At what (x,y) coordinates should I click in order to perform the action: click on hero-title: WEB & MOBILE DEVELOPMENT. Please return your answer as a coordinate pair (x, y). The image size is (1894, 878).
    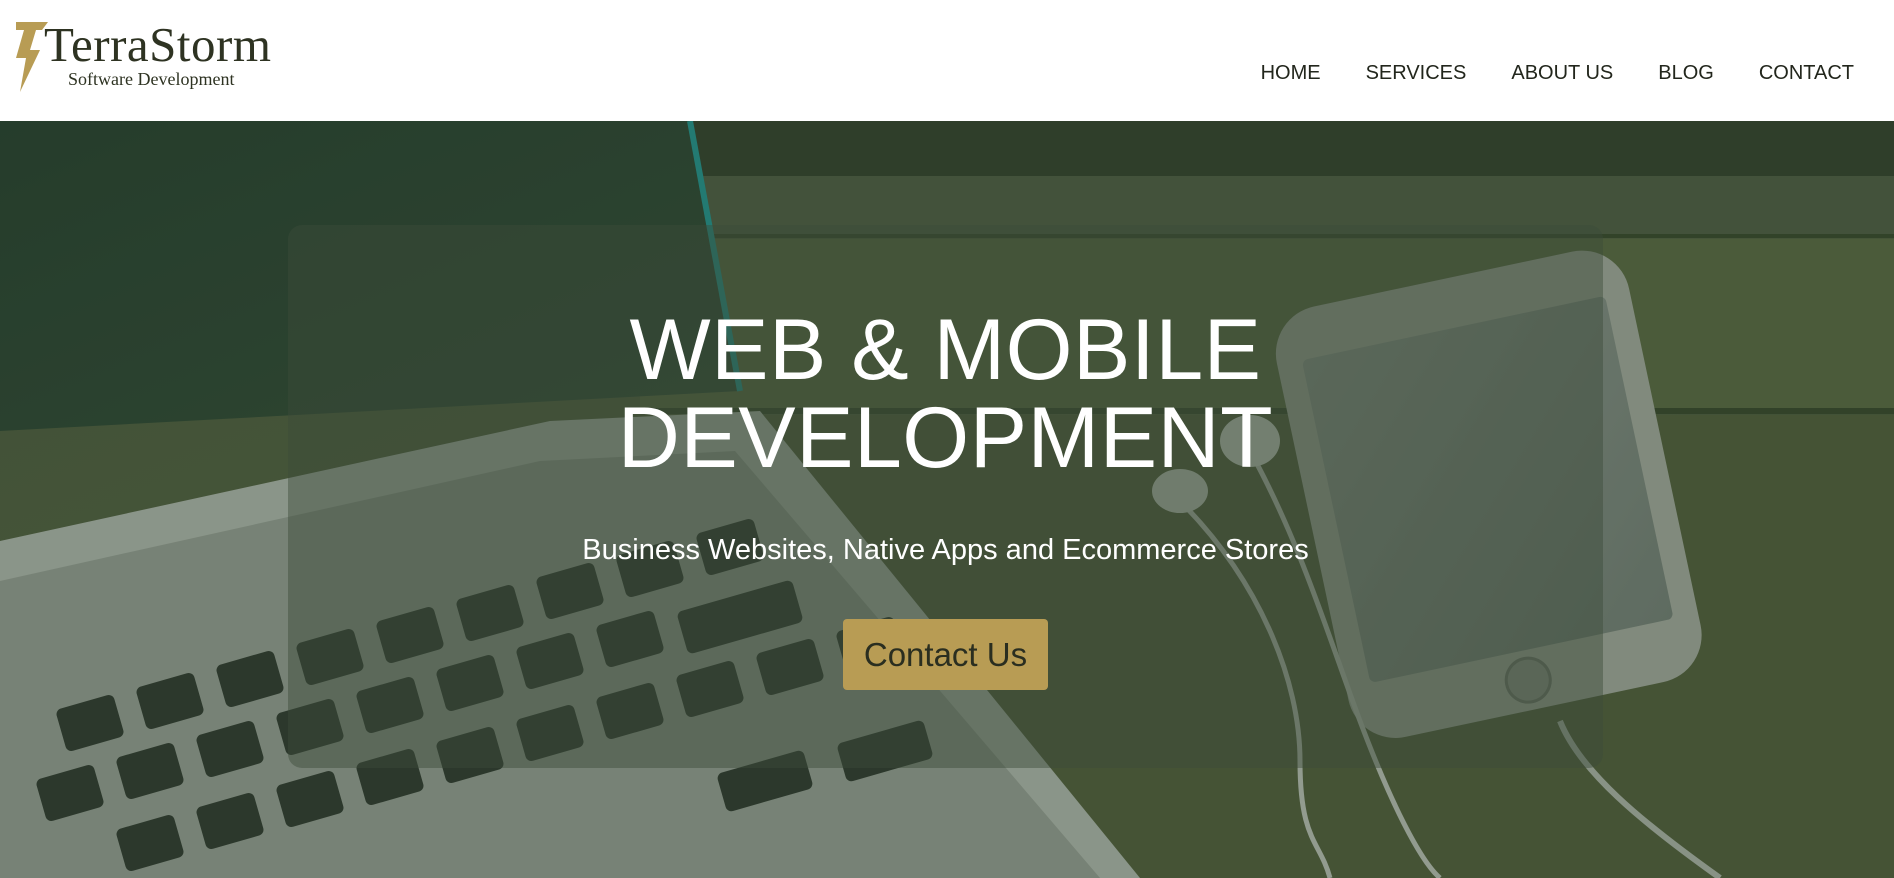
    Looking at the image, I should click on (945, 394).